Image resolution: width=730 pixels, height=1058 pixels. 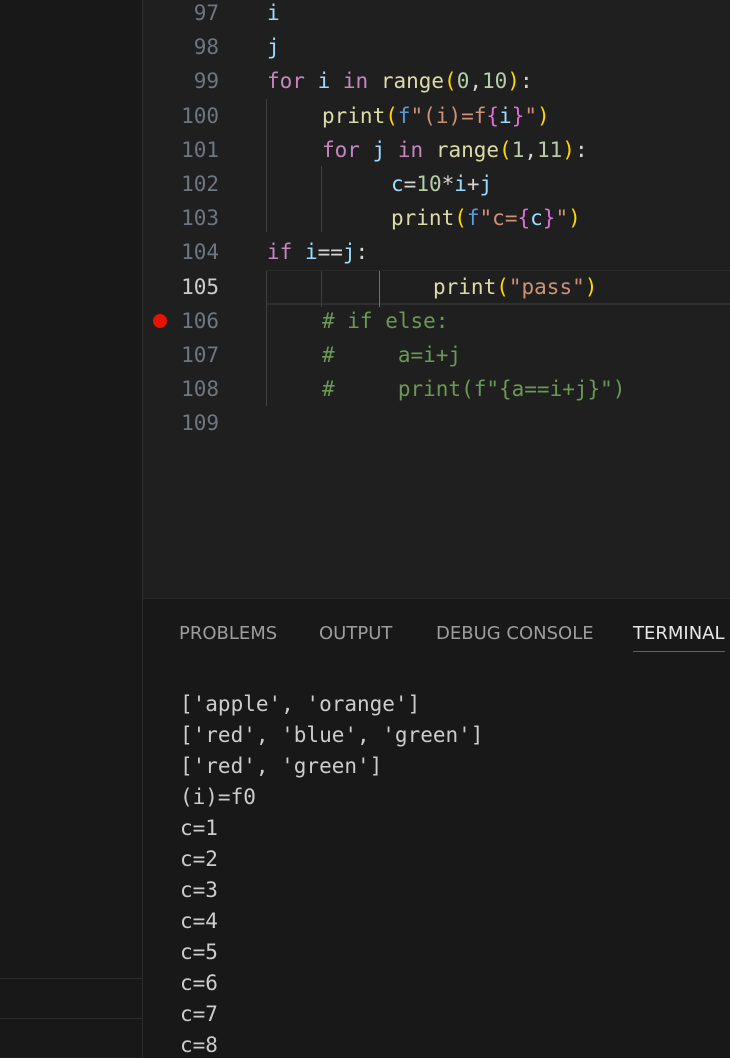 What do you see at coordinates (436, 321) in the screenshot?
I see `code-line: 106 # if else:` at bounding box center [436, 321].